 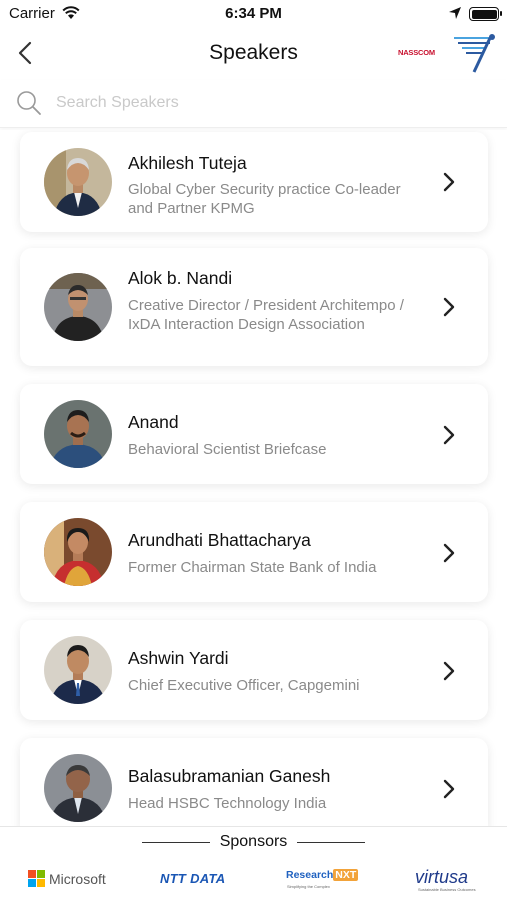 What do you see at coordinates (308, 886) in the screenshot?
I see `sponsor-research-tagline: Simplifying the Complex` at bounding box center [308, 886].